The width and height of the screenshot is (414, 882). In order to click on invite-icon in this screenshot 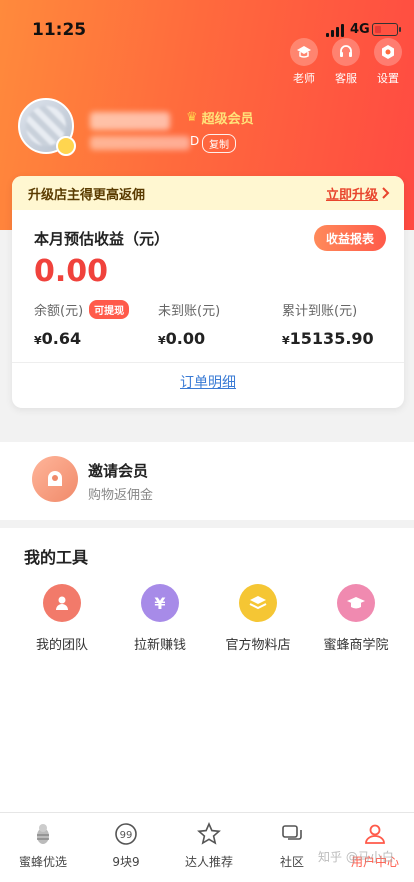, I will do `click(55, 479)`.